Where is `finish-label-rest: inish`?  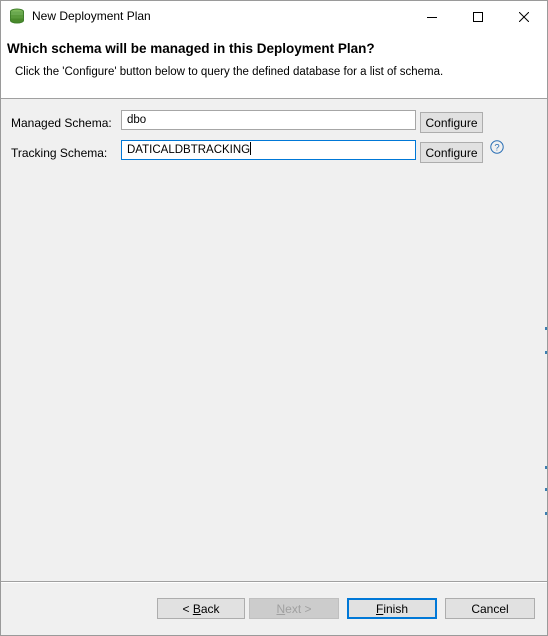
finish-label-rest: inish is located at coordinates (396, 608).